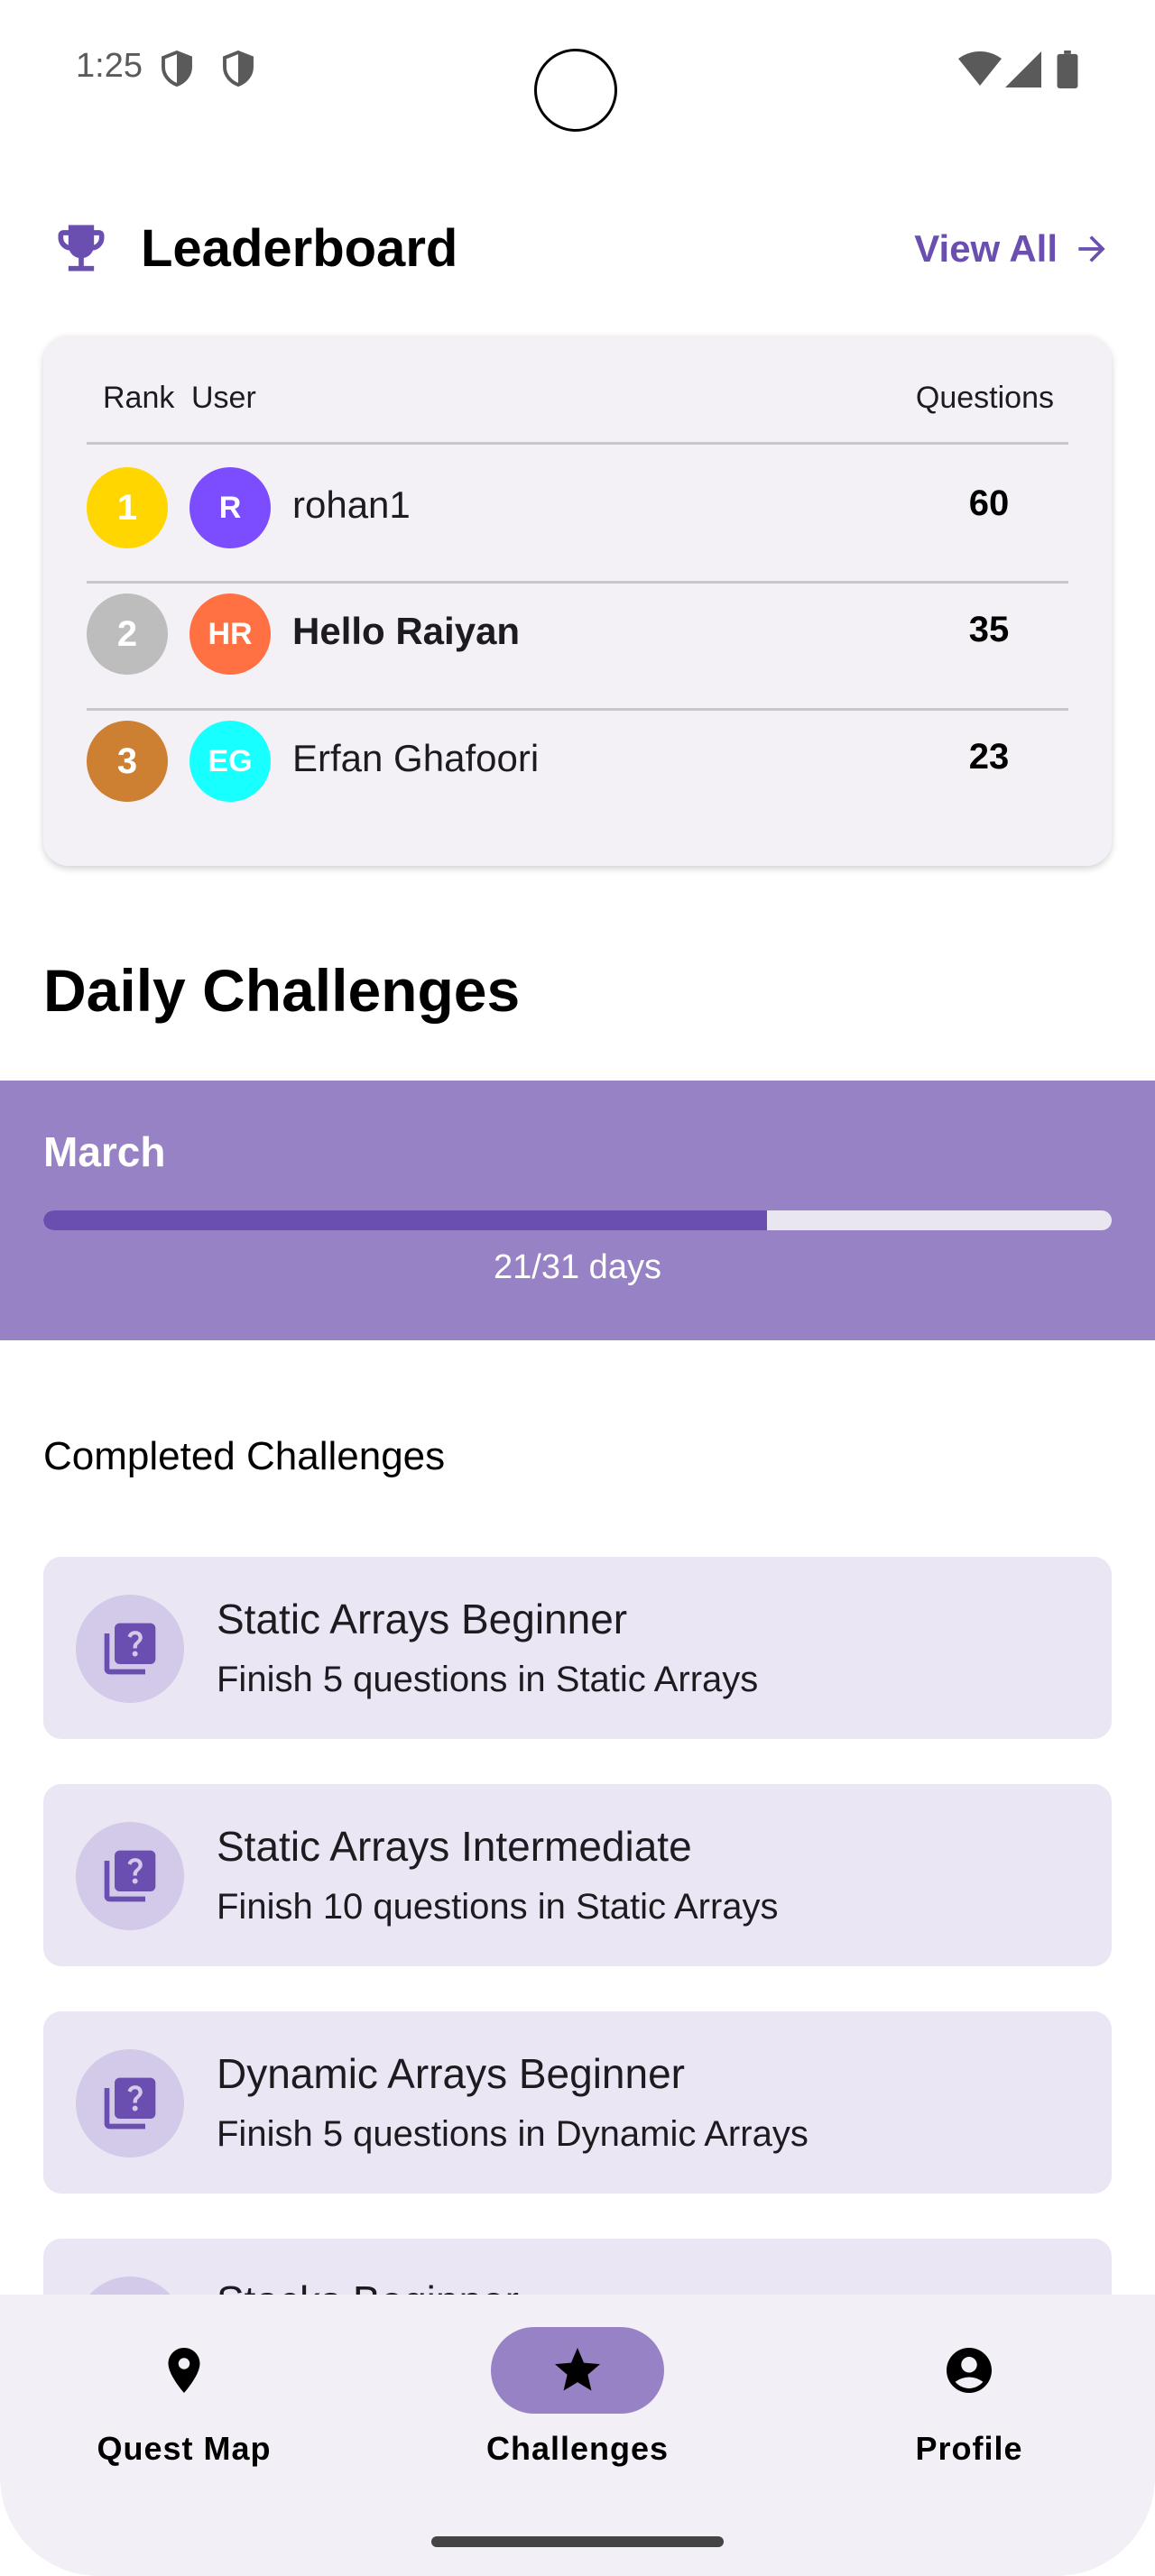  I want to click on column-header-questions: Questions, so click(984, 398).